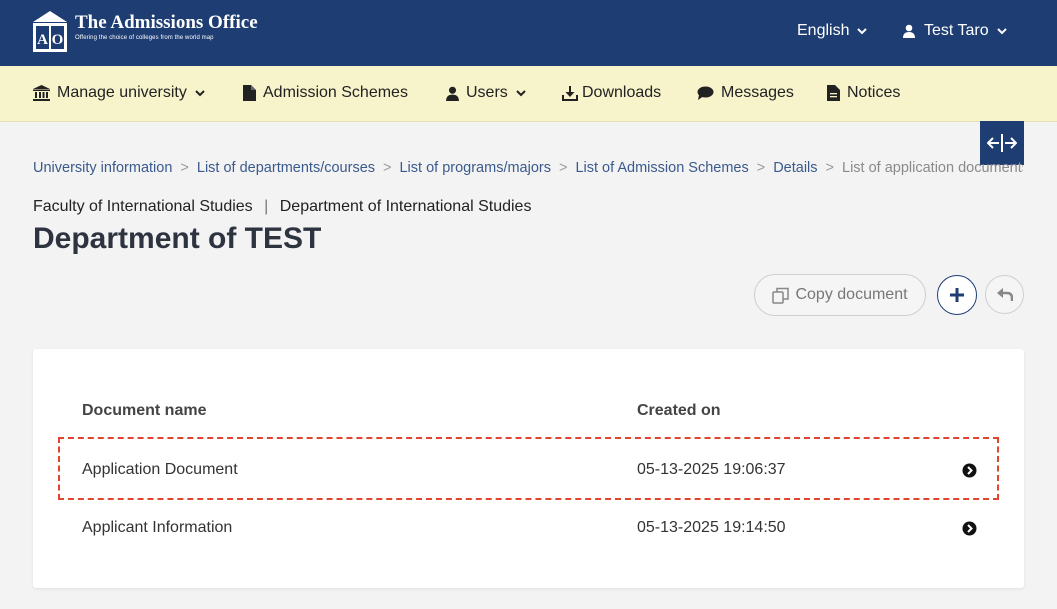 The height and width of the screenshot is (609, 1057). Describe the element at coordinates (823, 30) in the screenshot. I see `language-label: English` at that location.